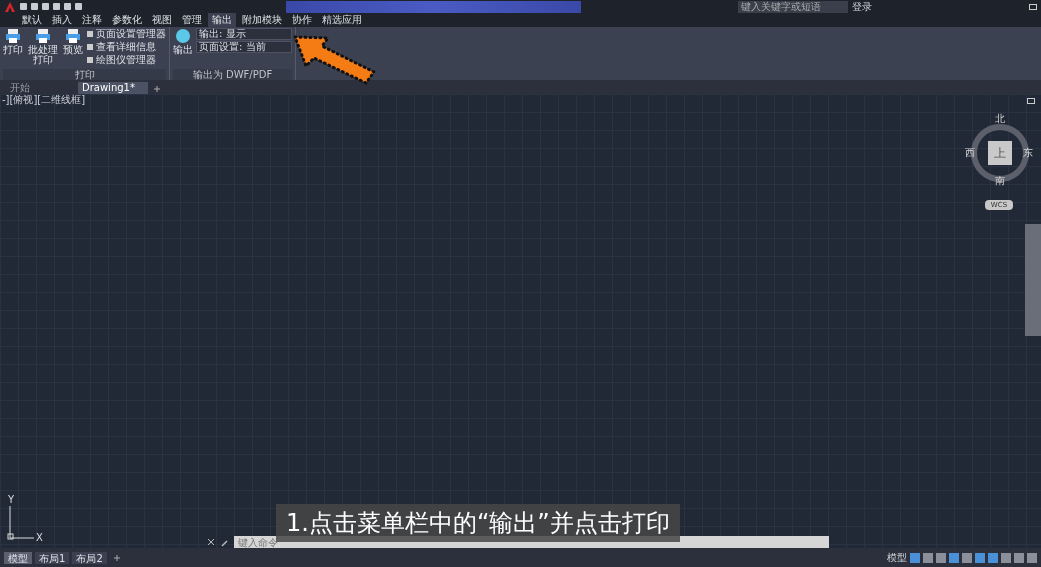  Describe the element at coordinates (897, 557) in the screenshot. I see `status-model-label: 模型` at that location.